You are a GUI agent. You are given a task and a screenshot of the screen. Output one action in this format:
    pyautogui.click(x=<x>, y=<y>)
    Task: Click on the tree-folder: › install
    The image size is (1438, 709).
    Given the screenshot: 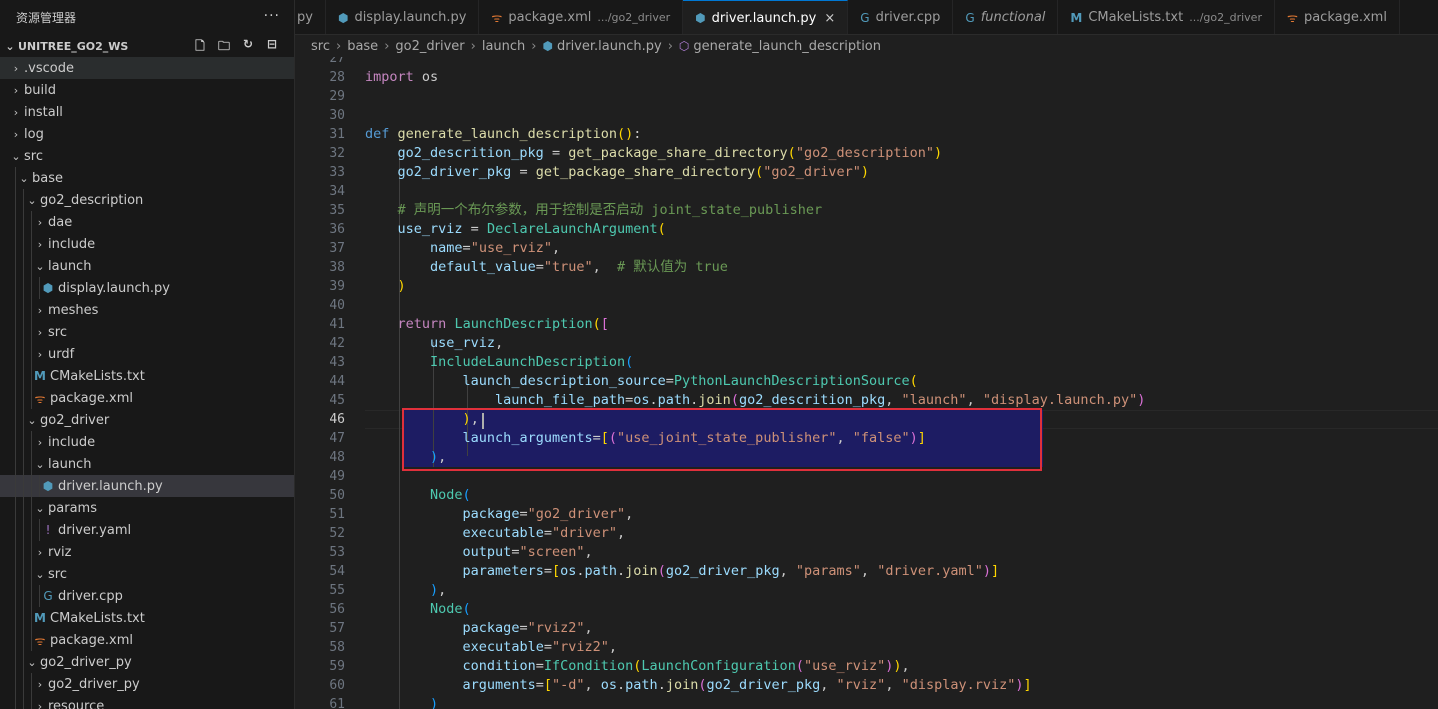 What is the action you would take?
    pyautogui.click(x=147, y=112)
    